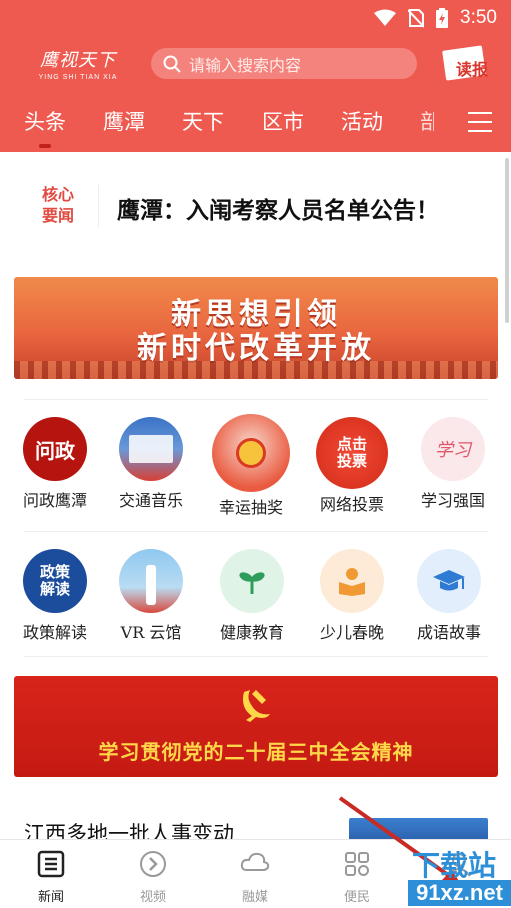 This screenshot has width=511, height=908. I want to click on nav-media-label: 融媒, so click(254, 897).